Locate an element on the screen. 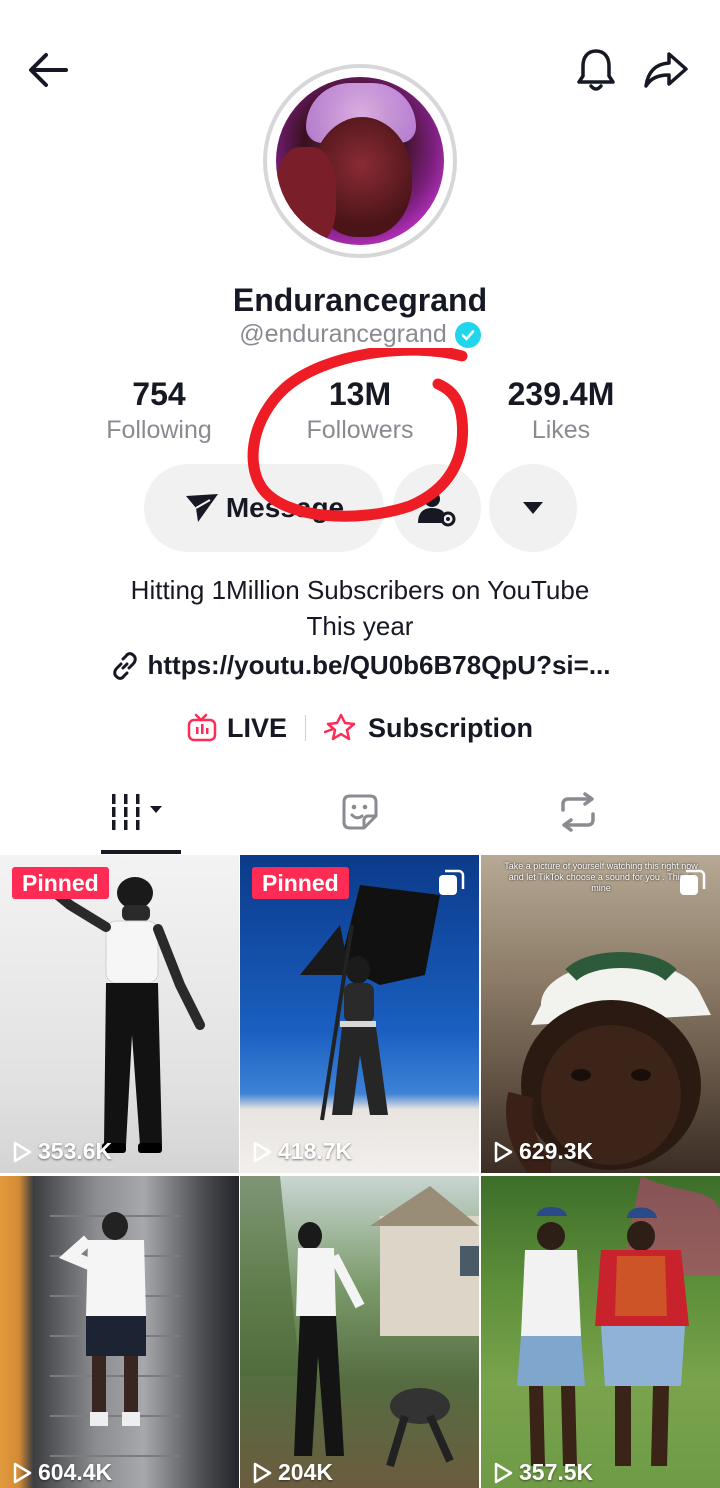  tab-favorites is located at coordinates (360, 812).